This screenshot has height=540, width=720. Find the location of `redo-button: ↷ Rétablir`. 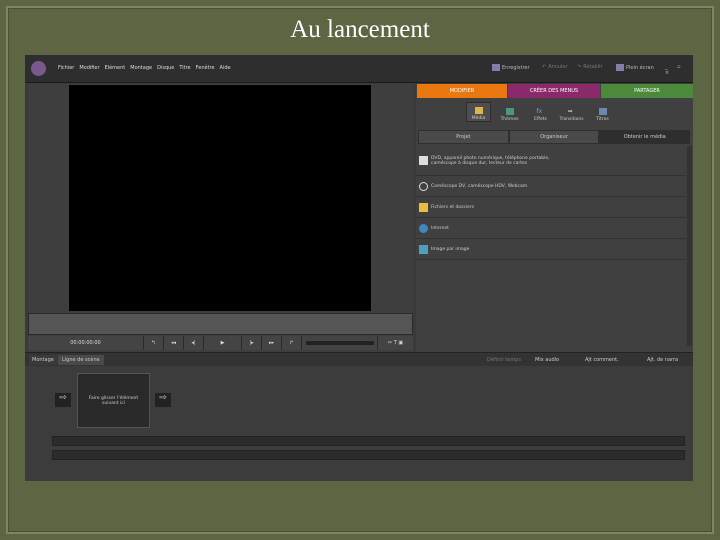

redo-button: ↷ Rétablir is located at coordinates (590, 67).